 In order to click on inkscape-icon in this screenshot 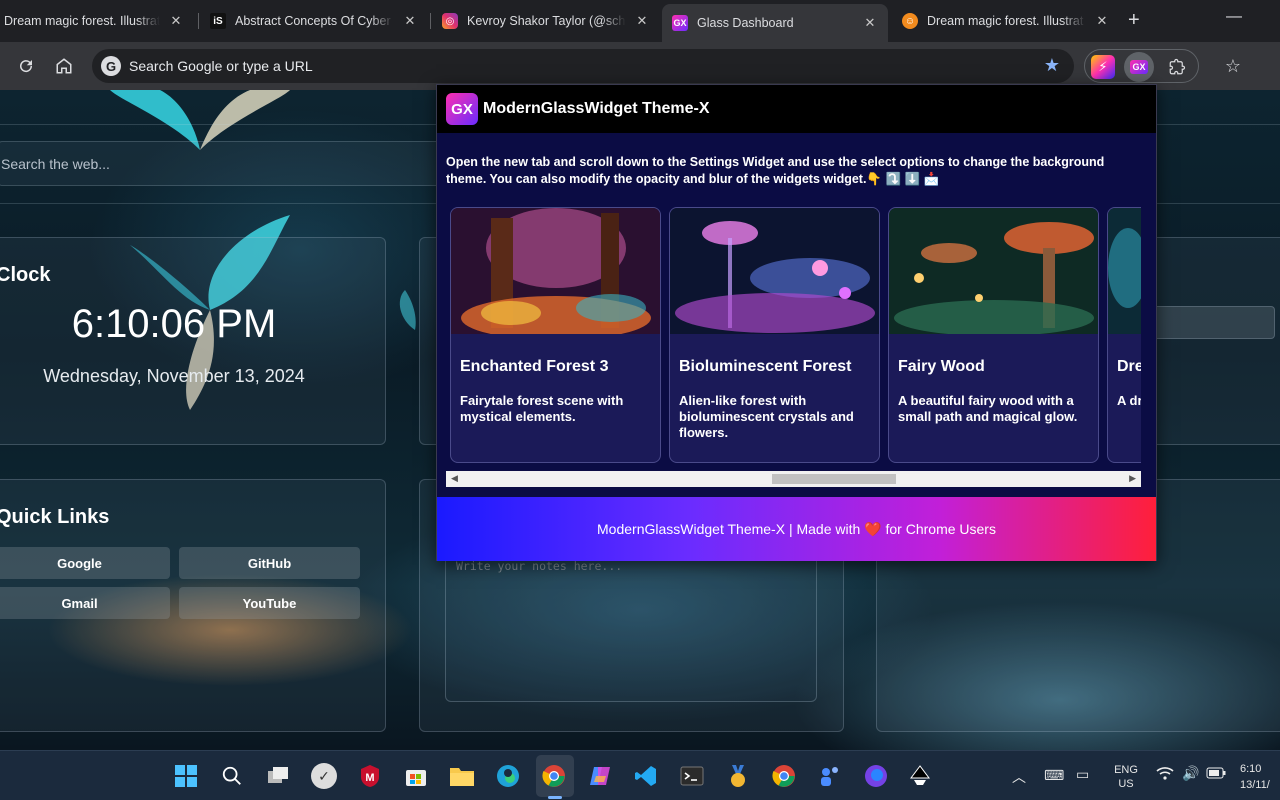, I will do `click(920, 776)`.